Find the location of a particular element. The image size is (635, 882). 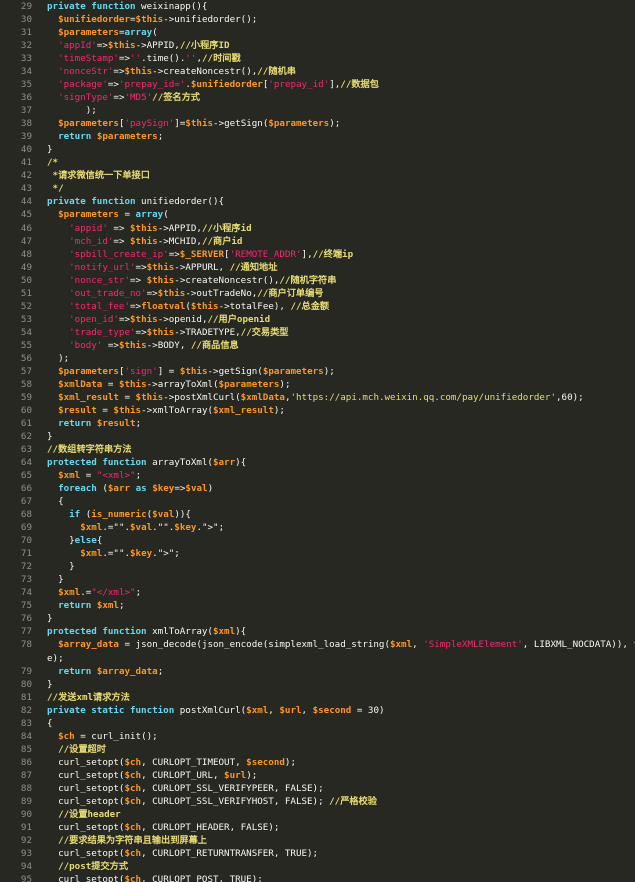

code-token: $xmlData is located at coordinates (80, 384).